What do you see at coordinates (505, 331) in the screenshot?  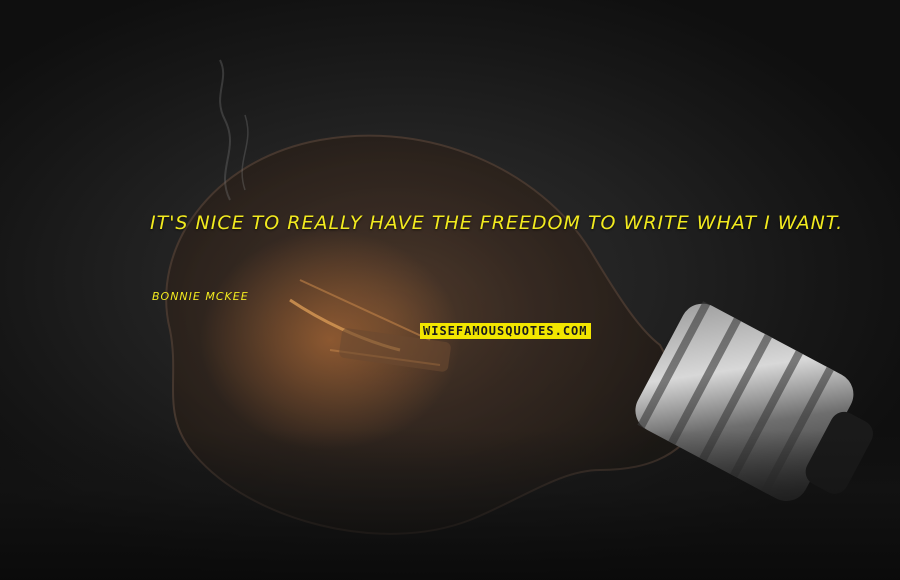 I see `watermark-logo: WISEFAMOUSQUOTES.COM` at bounding box center [505, 331].